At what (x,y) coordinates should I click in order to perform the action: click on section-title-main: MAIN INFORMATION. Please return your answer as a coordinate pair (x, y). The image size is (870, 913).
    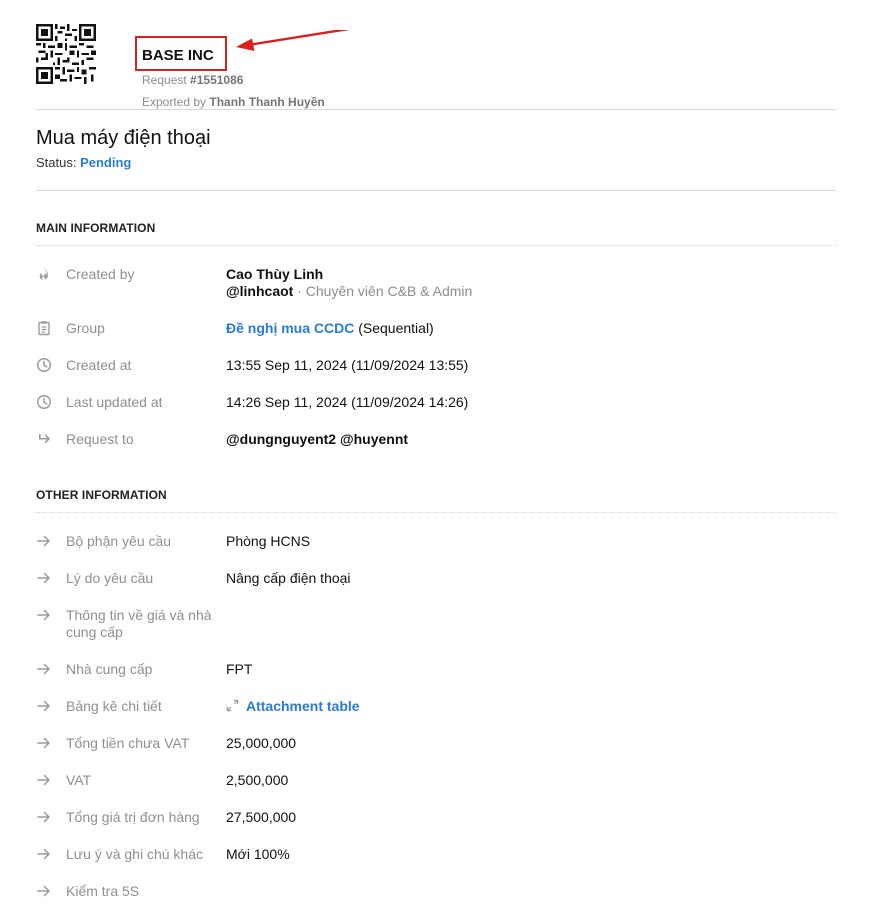
    Looking at the image, I should click on (96, 228).